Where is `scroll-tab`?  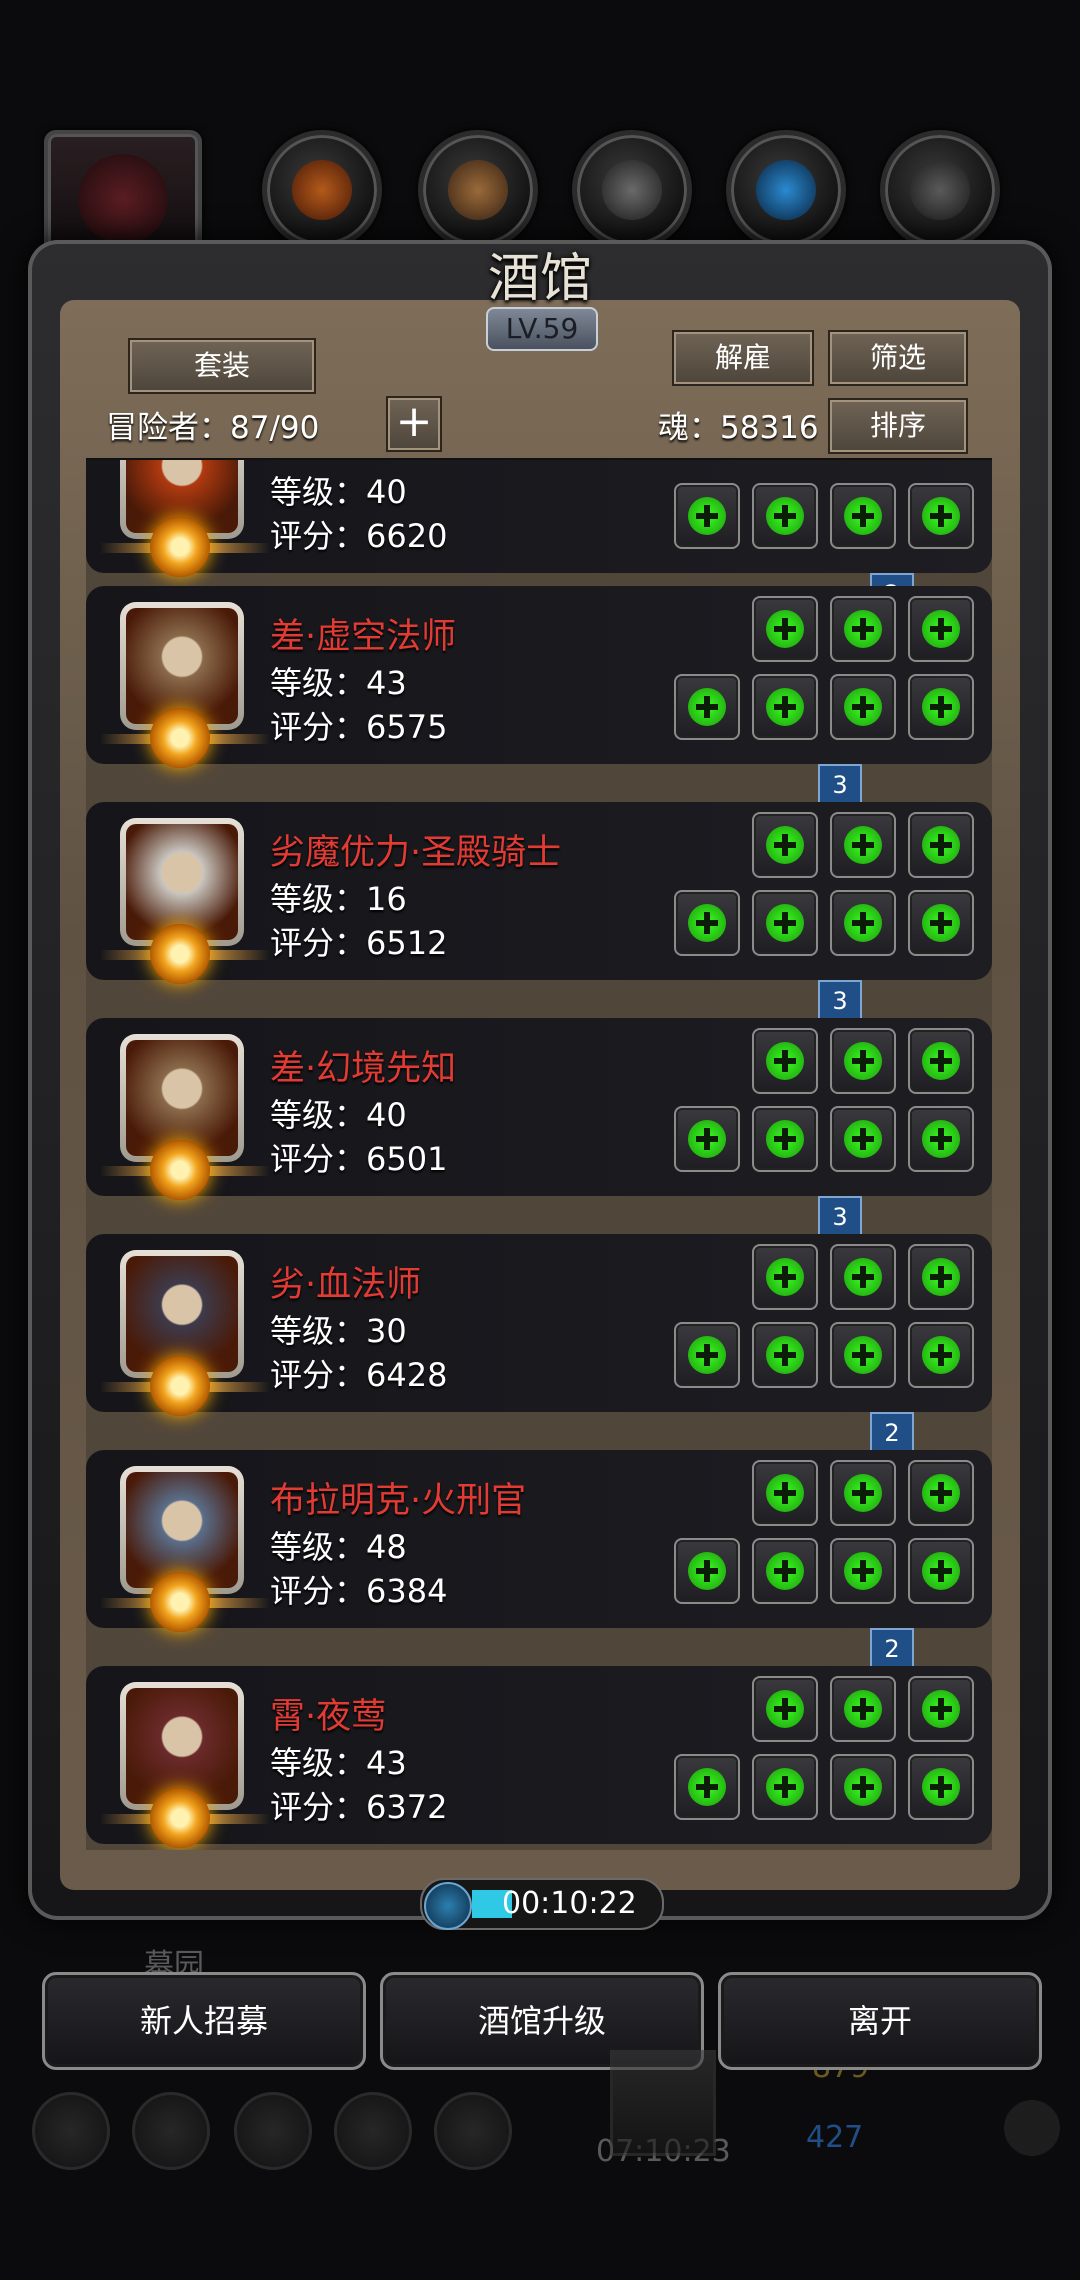
scroll-tab is located at coordinates (478, 190).